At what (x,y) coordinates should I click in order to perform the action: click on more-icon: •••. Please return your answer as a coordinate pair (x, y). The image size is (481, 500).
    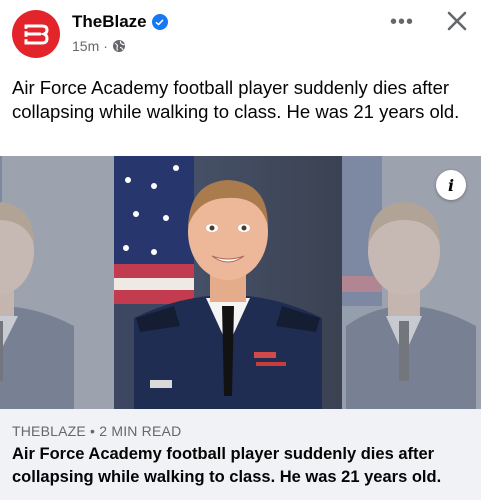
    Looking at the image, I should click on (401, 21).